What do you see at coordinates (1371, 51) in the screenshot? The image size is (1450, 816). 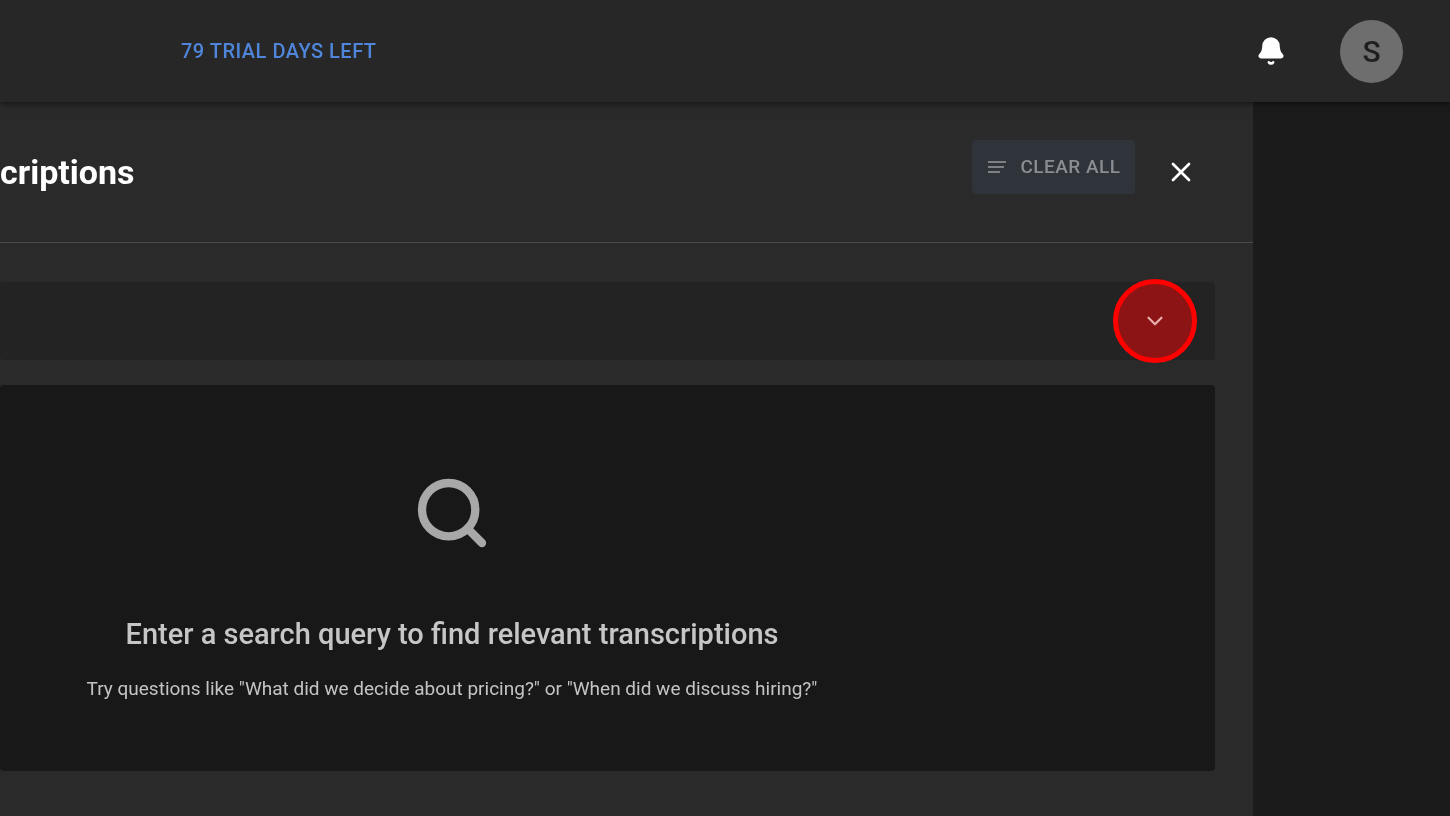 I see `avatar: S` at bounding box center [1371, 51].